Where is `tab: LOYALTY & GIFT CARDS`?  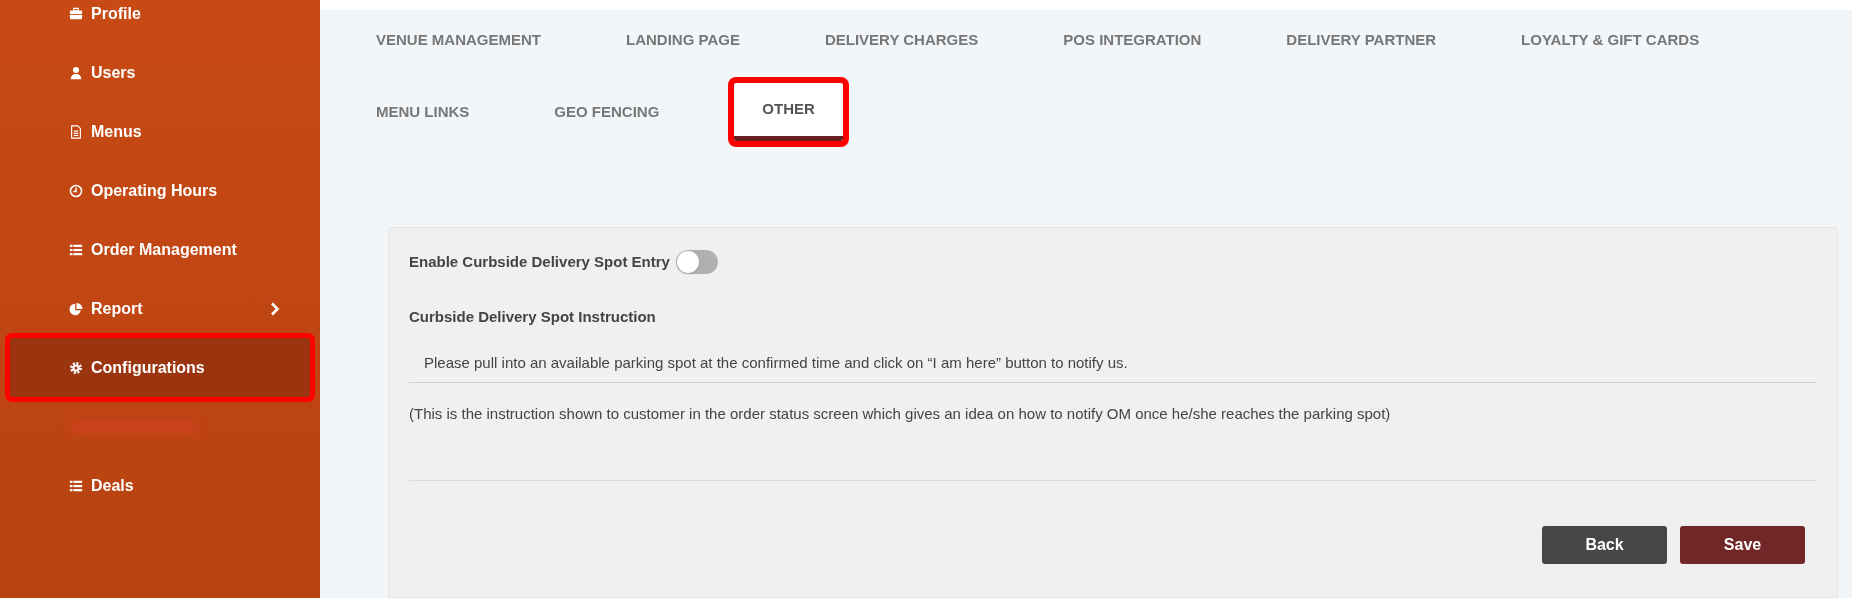 tab: LOYALTY & GIFT CARDS is located at coordinates (1643, 40).